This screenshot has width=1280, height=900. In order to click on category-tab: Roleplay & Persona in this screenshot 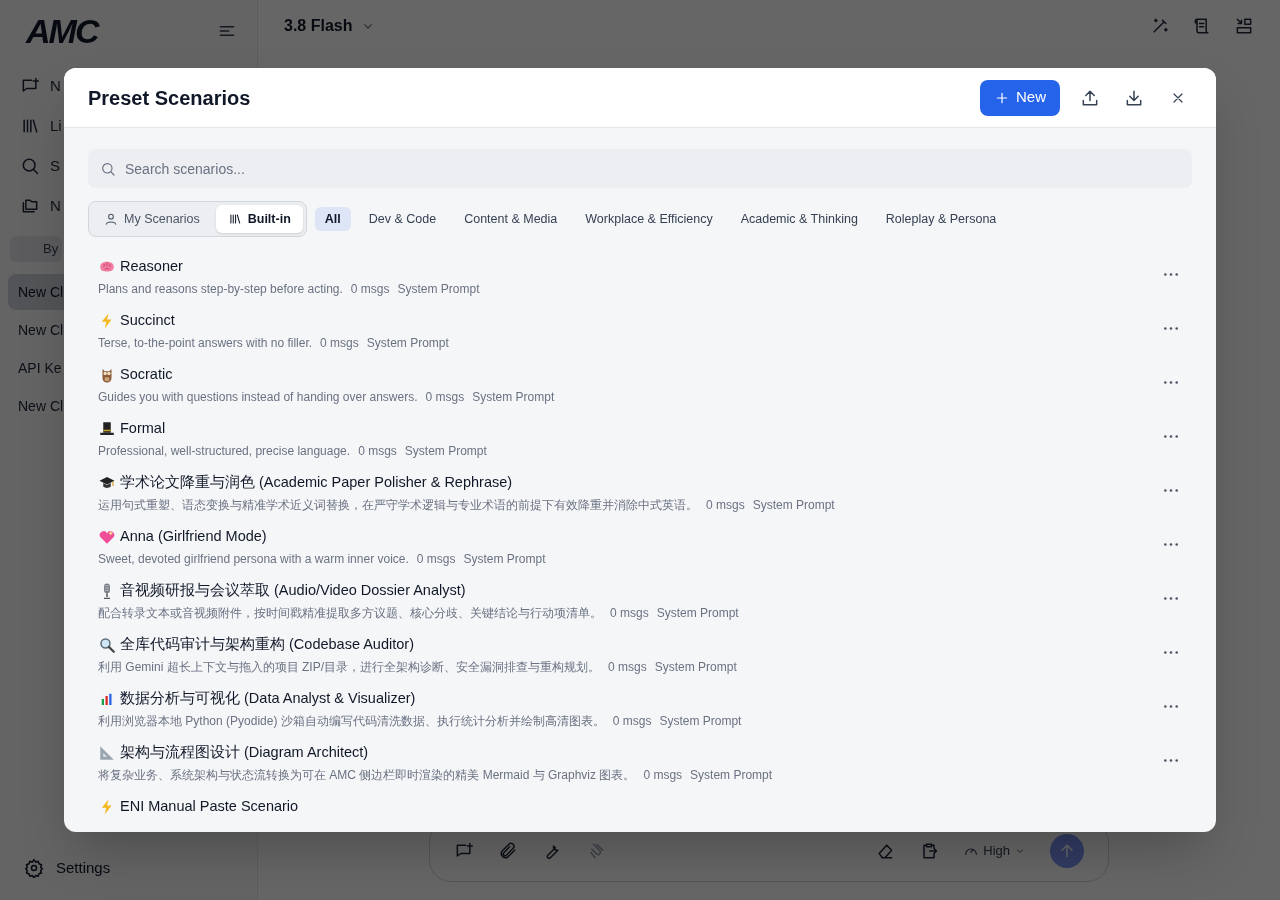, I will do `click(941, 219)`.